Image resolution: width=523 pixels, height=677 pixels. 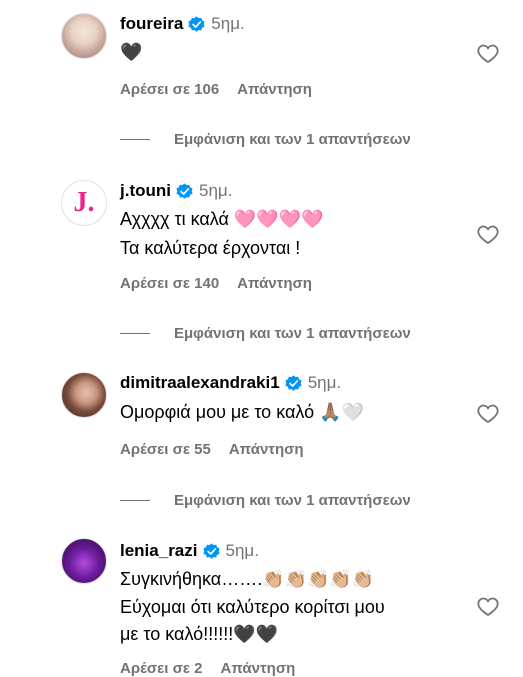 I want to click on likes-count: Αρέσει σε 2, so click(x=161, y=668).